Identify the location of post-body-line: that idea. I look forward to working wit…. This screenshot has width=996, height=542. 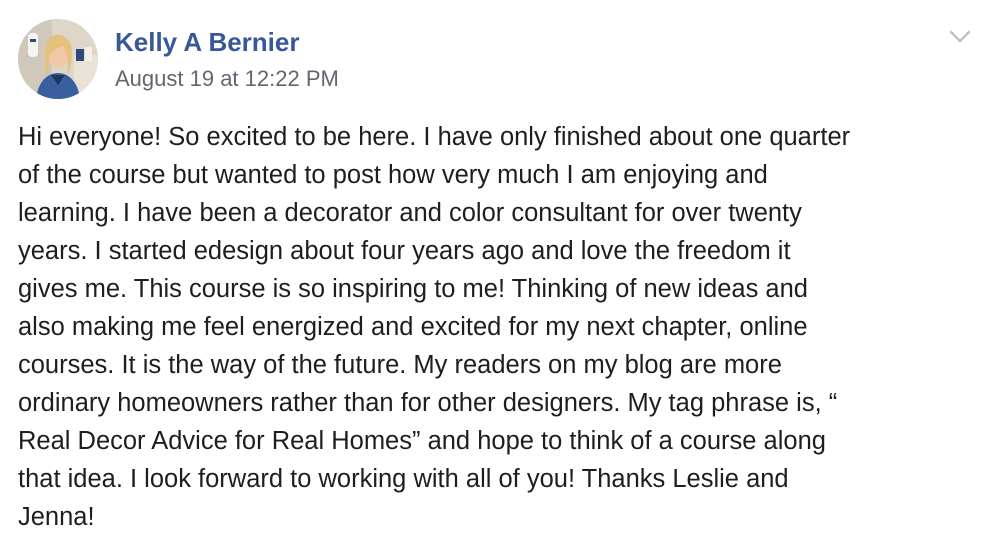
(403, 479).